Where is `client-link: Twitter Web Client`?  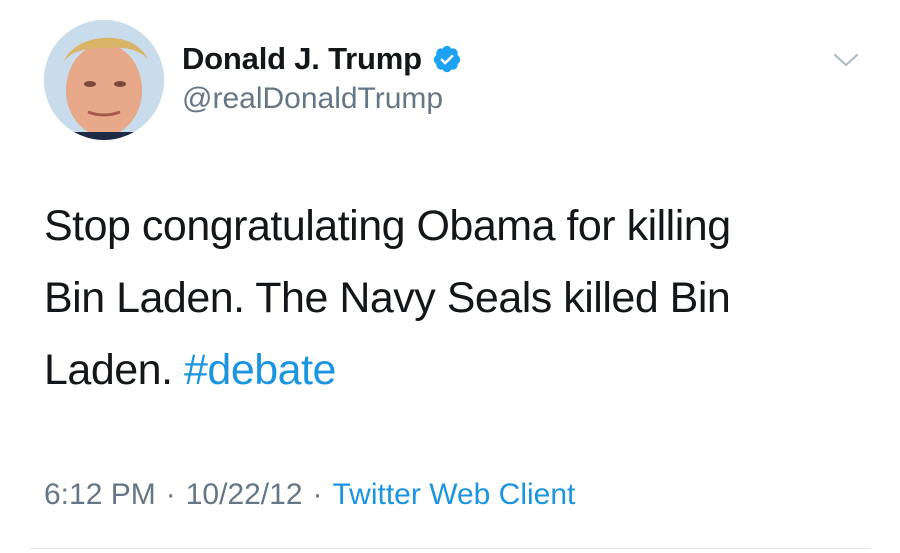 client-link: Twitter Web Client is located at coordinates (454, 495).